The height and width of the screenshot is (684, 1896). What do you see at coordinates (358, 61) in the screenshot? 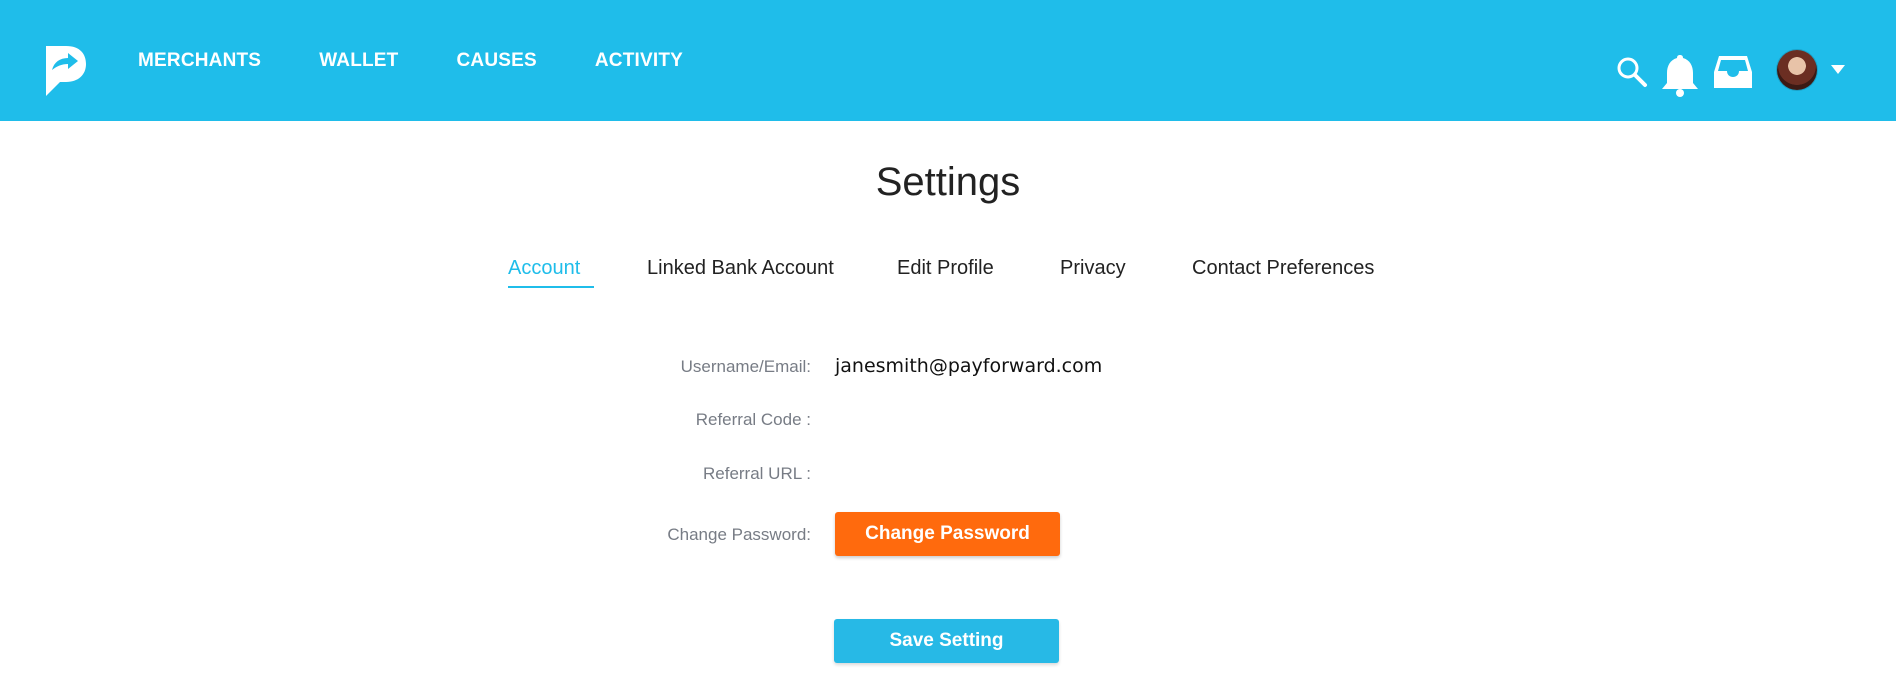
I see `nav-wallet: WALLET` at bounding box center [358, 61].